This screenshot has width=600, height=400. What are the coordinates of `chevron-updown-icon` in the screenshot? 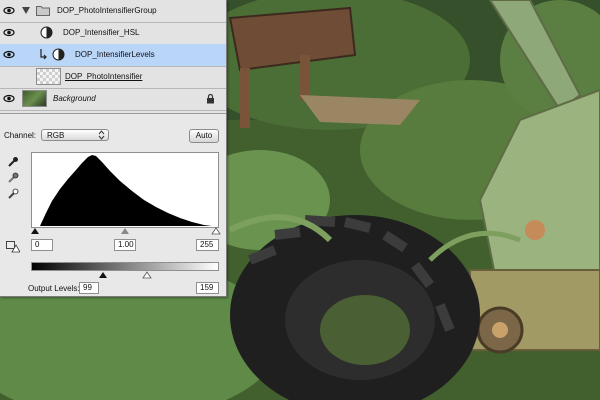 It's located at (101, 135).